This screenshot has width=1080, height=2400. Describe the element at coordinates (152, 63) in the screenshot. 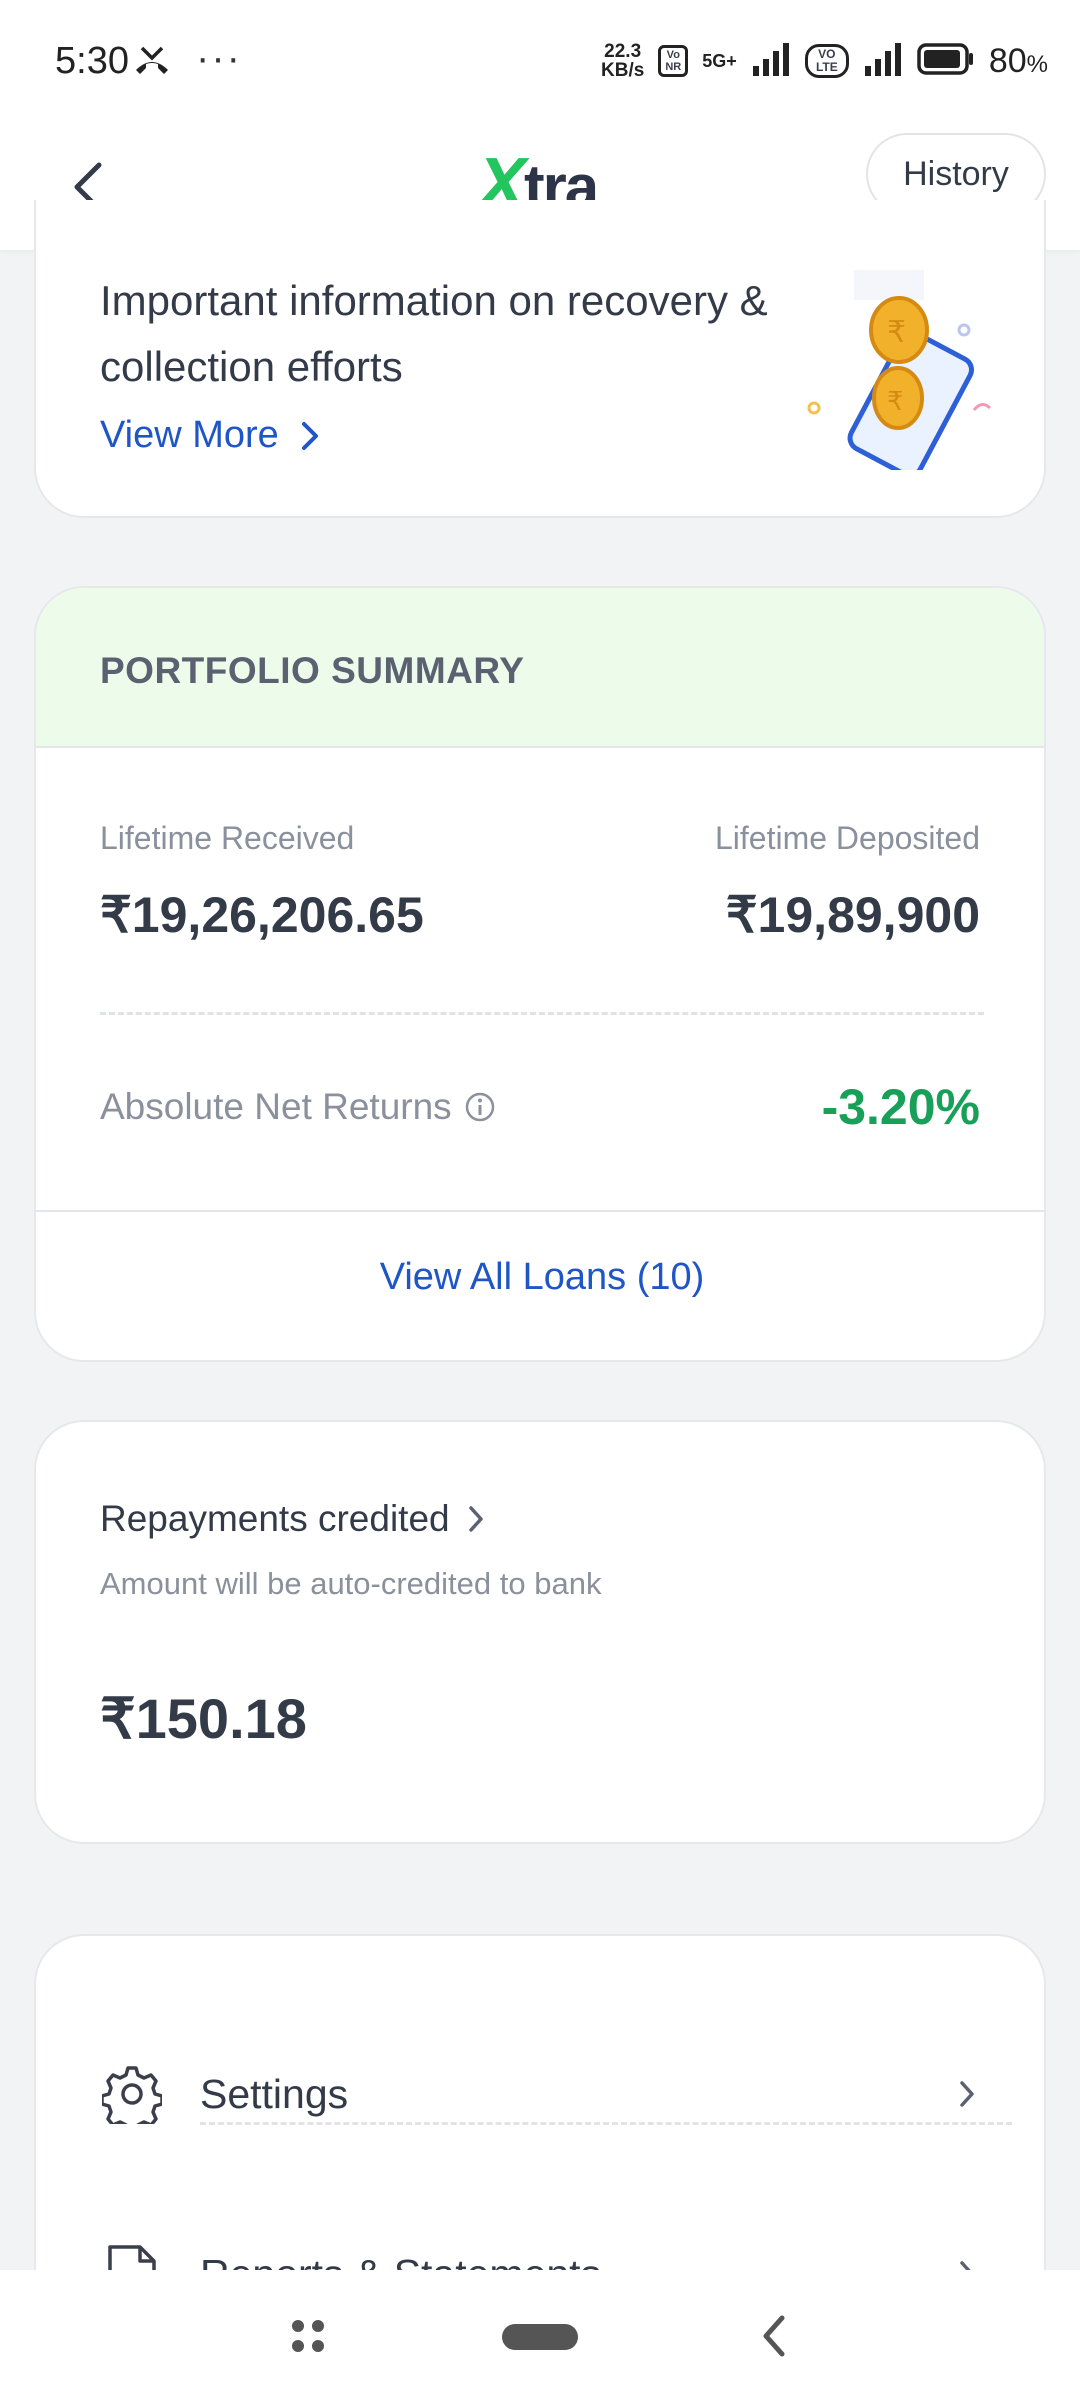

I see `missed-call-icon` at that location.